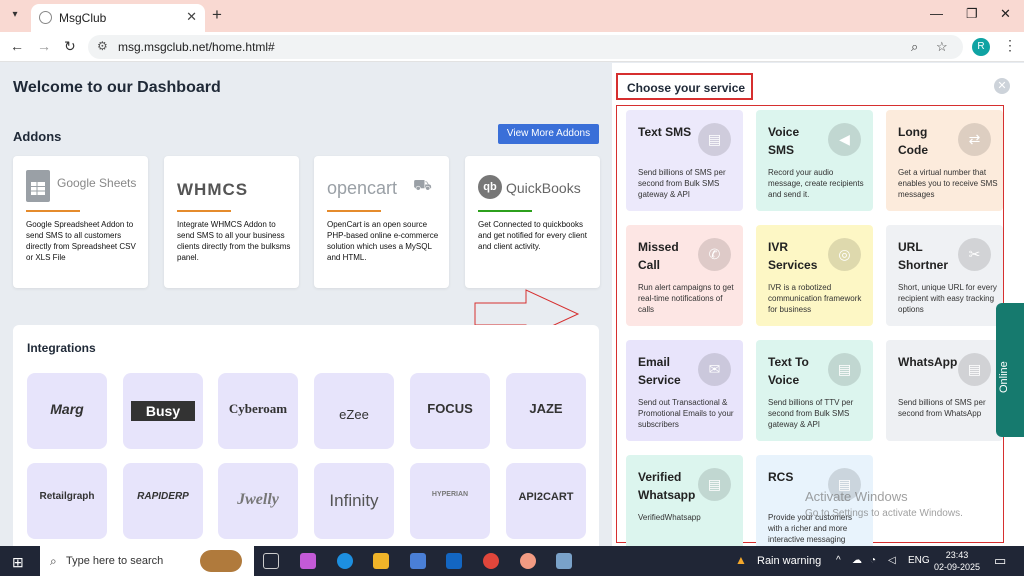  I want to click on volume-icon: ◁, so click(892, 560).